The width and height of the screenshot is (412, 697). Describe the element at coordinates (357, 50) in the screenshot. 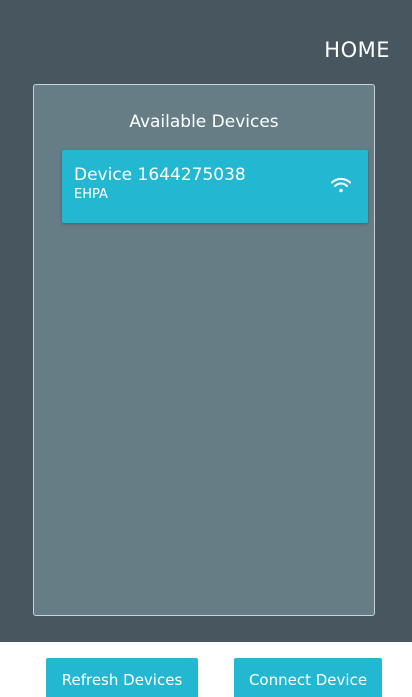

I see `page-title: HOME` at that location.